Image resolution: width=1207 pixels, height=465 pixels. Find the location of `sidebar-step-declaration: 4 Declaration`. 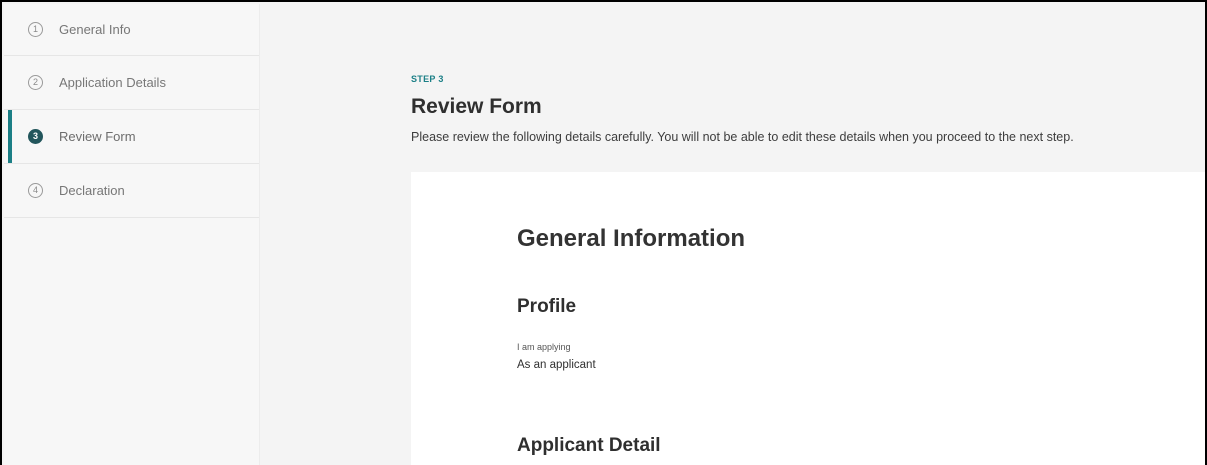

sidebar-step-declaration: 4 Declaration is located at coordinates (131, 191).